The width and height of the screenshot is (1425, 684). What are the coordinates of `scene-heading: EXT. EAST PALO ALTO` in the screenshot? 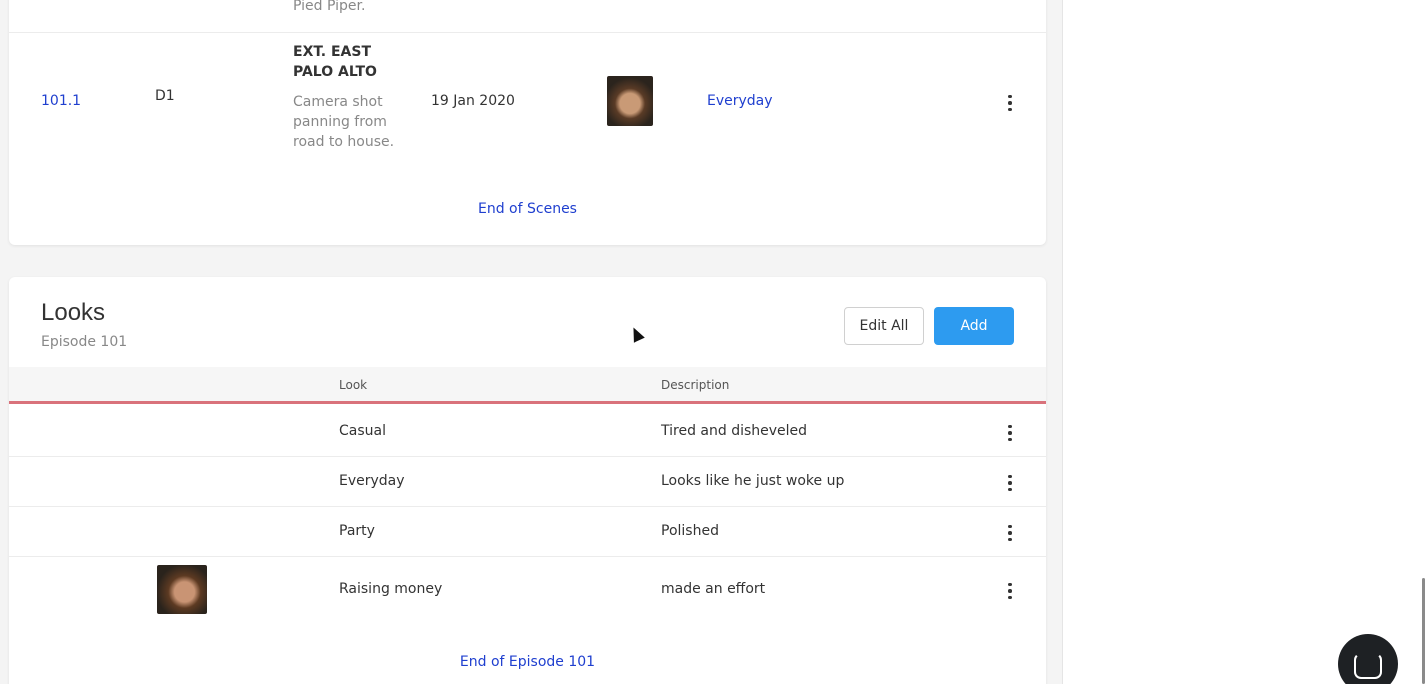 It's located at (335, 62).